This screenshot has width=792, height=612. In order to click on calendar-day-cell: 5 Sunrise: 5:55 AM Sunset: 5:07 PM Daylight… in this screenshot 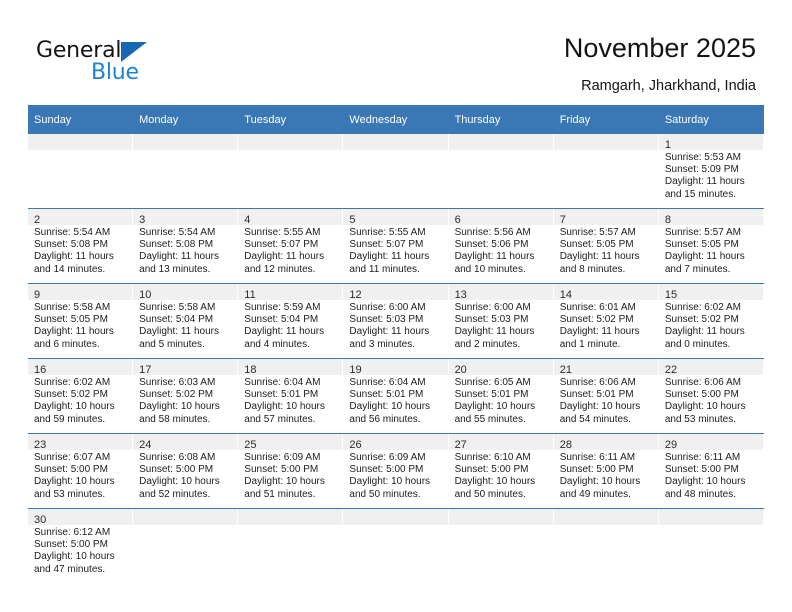, I will do `click(396, 246)`.